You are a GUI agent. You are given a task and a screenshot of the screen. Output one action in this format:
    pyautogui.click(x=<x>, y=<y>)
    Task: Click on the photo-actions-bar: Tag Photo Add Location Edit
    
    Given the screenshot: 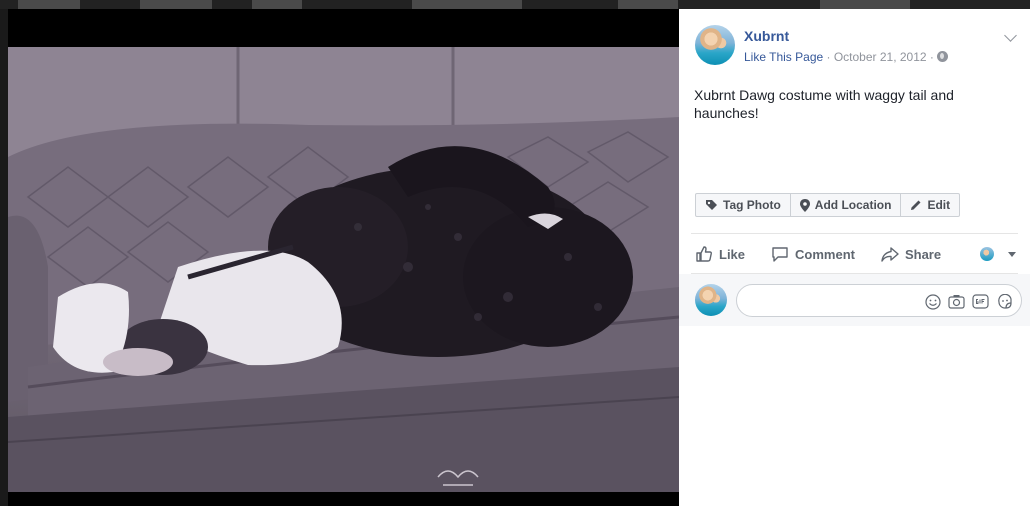 What is the action you would take?
    pyautogui.click(x=828, y=205)
    